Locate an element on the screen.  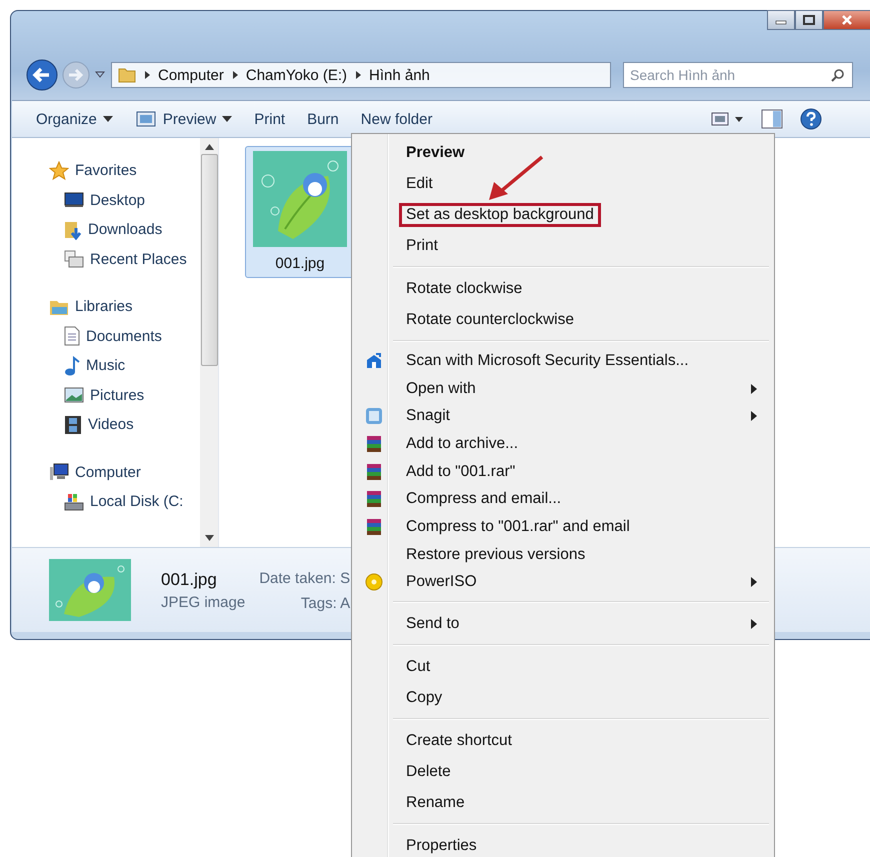
menu-item: Create shortcut is located at coordinates (563, 740).